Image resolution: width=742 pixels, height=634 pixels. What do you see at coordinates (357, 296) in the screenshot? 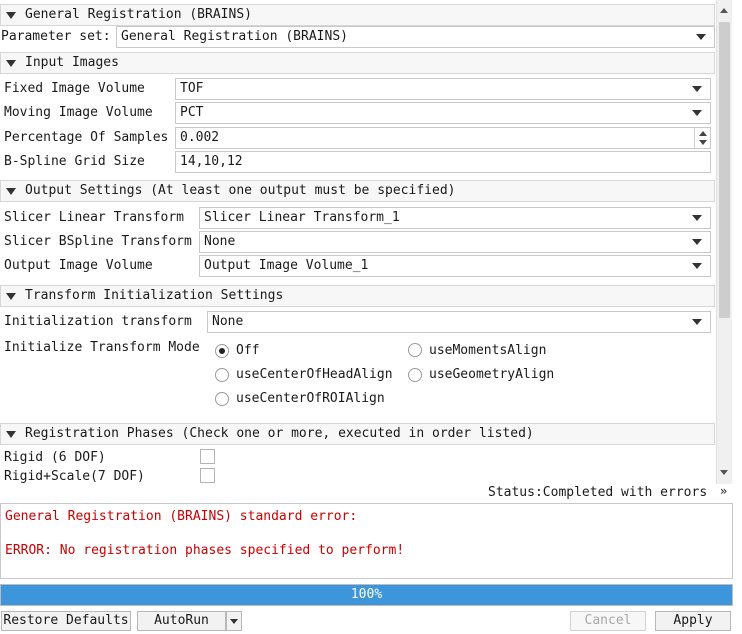
I see `transform-init-header: Transform Initialization Settings` at bounding box center [357, 296].